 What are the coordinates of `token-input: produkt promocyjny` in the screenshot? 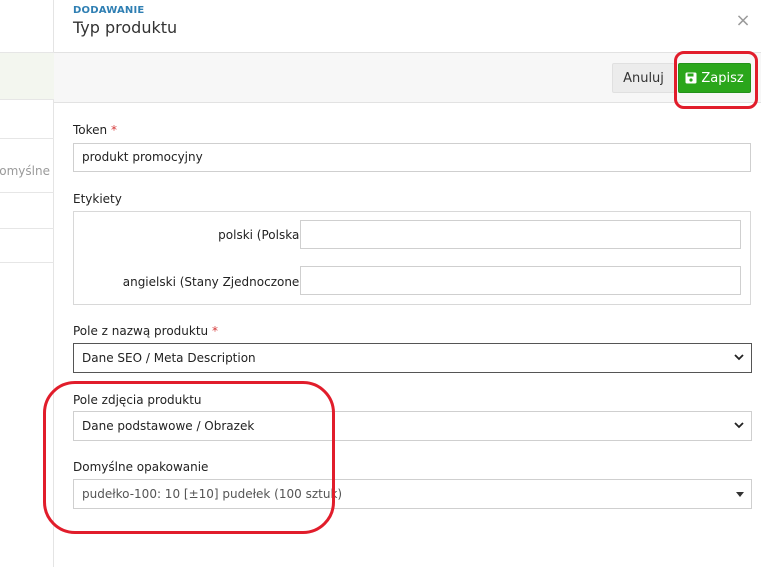 It's located at (412, 157).